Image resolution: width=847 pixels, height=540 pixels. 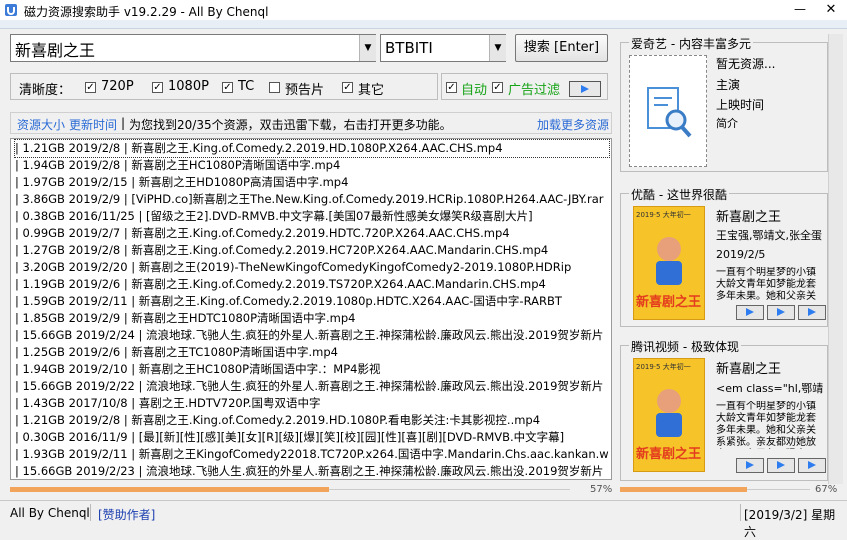 What do you see at coordinates (186, 49) in the screenshot?
I see `search-input` at bounding box center [186, 49].